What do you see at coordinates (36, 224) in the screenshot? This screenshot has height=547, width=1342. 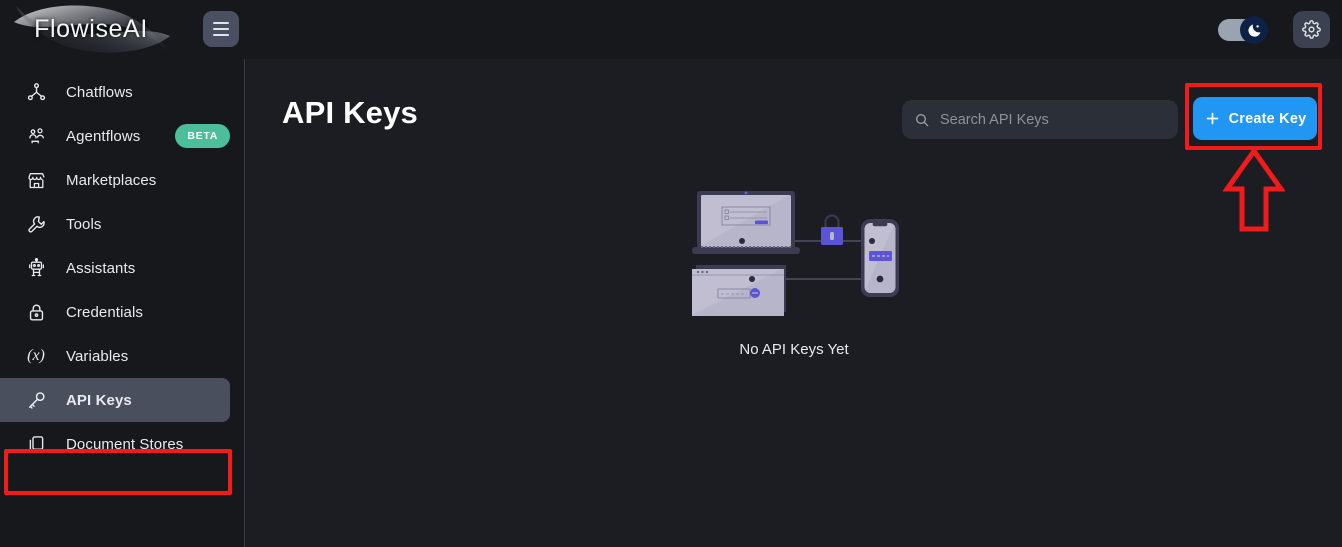 I see `wrench-icon` at bounding box center [36, 224].